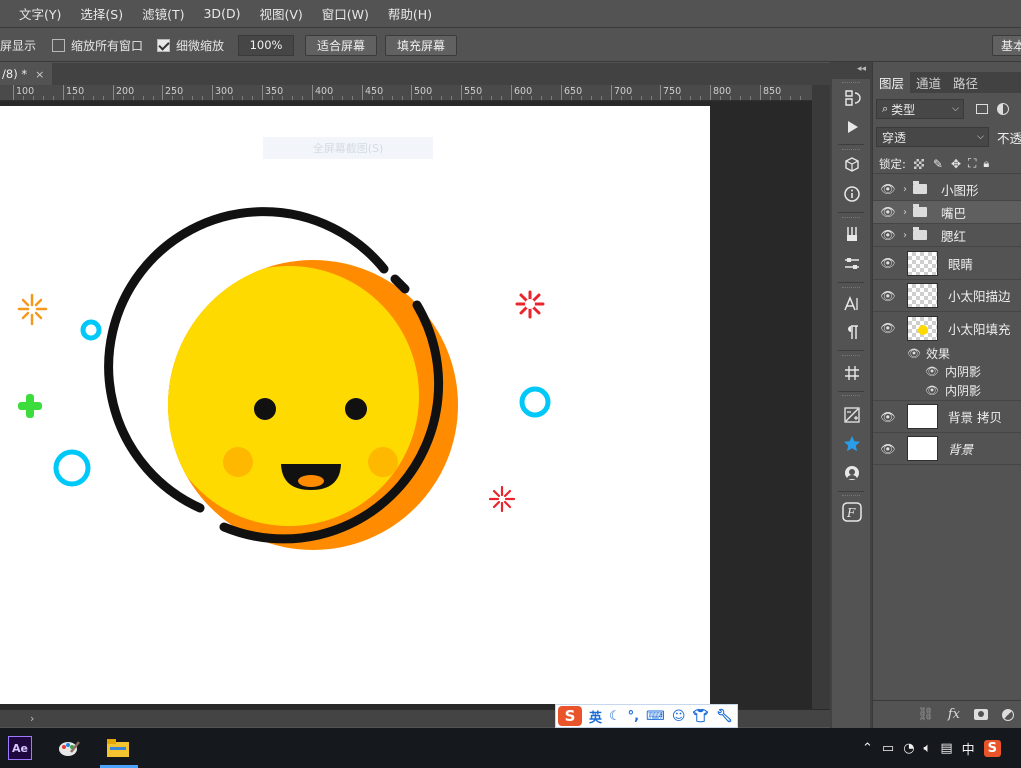  What do you see at coordinates (39, 74) in the screenshot?
I see `close-icon: ×` at bounding box center [39, 74].